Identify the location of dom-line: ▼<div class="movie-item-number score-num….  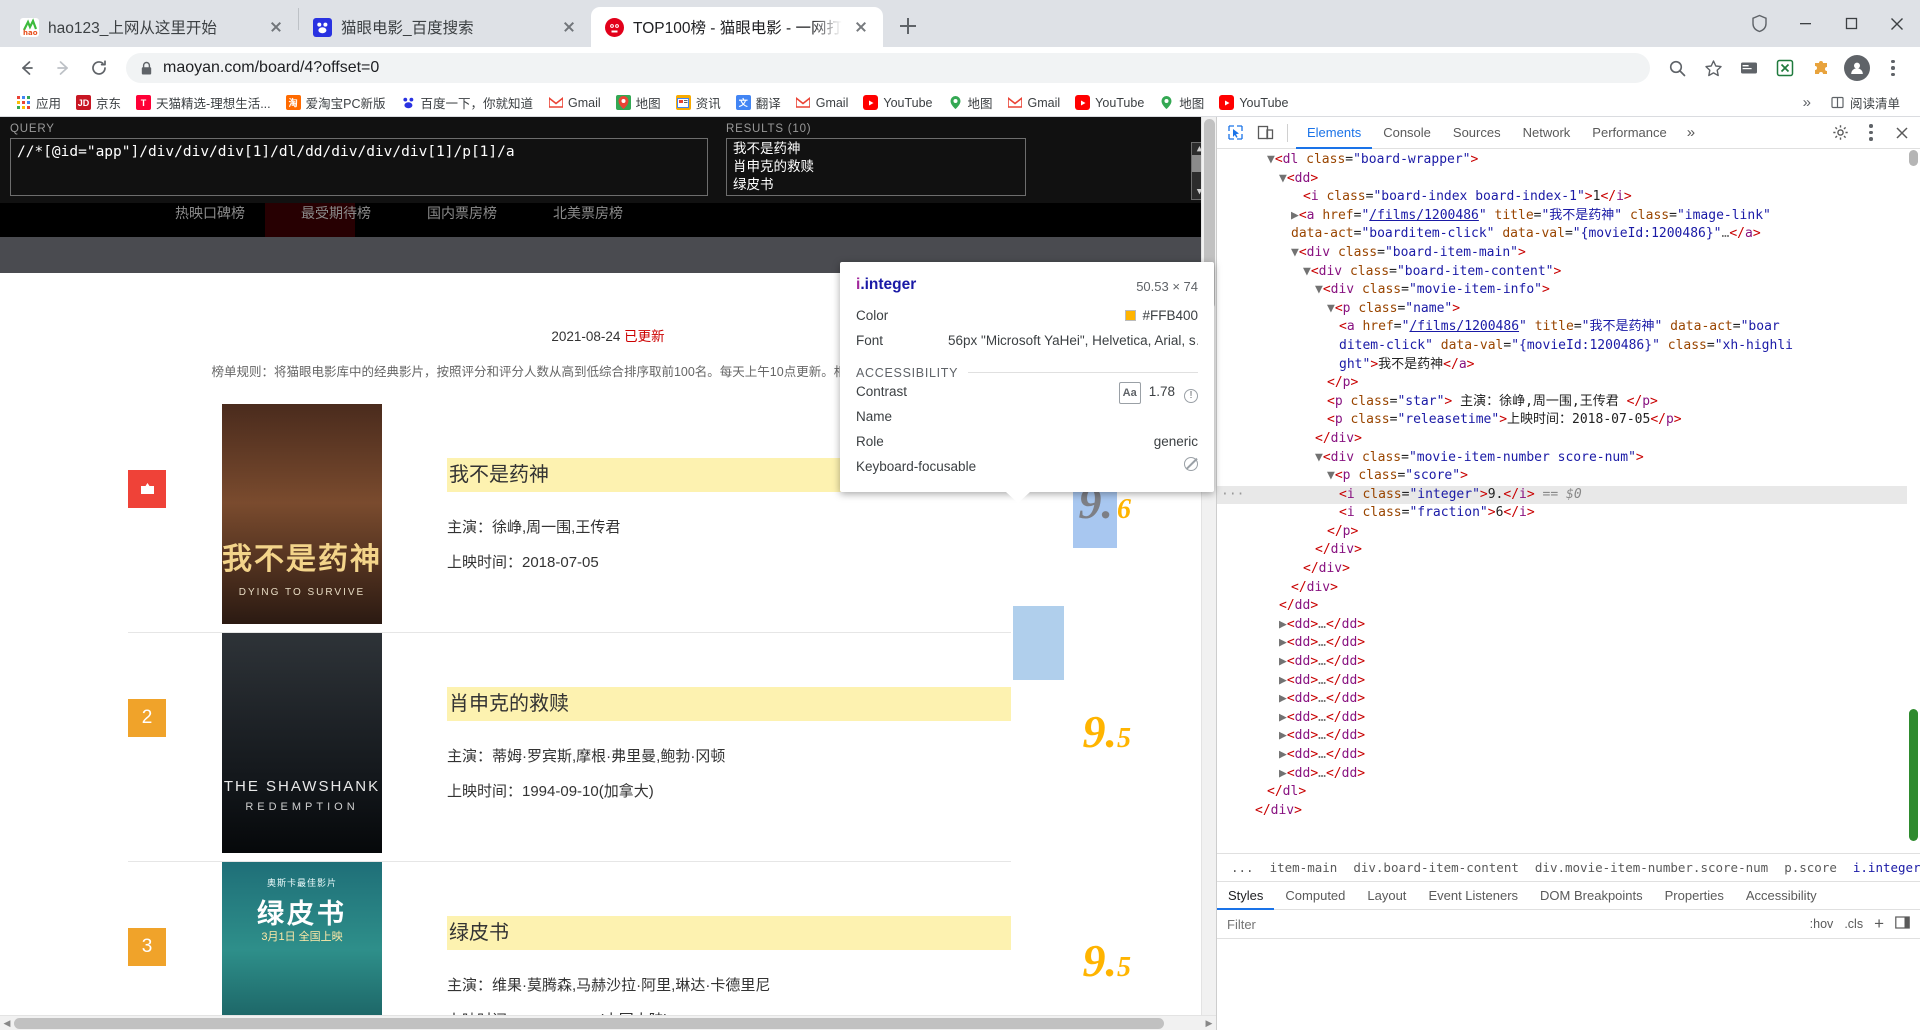
(1568, 458).